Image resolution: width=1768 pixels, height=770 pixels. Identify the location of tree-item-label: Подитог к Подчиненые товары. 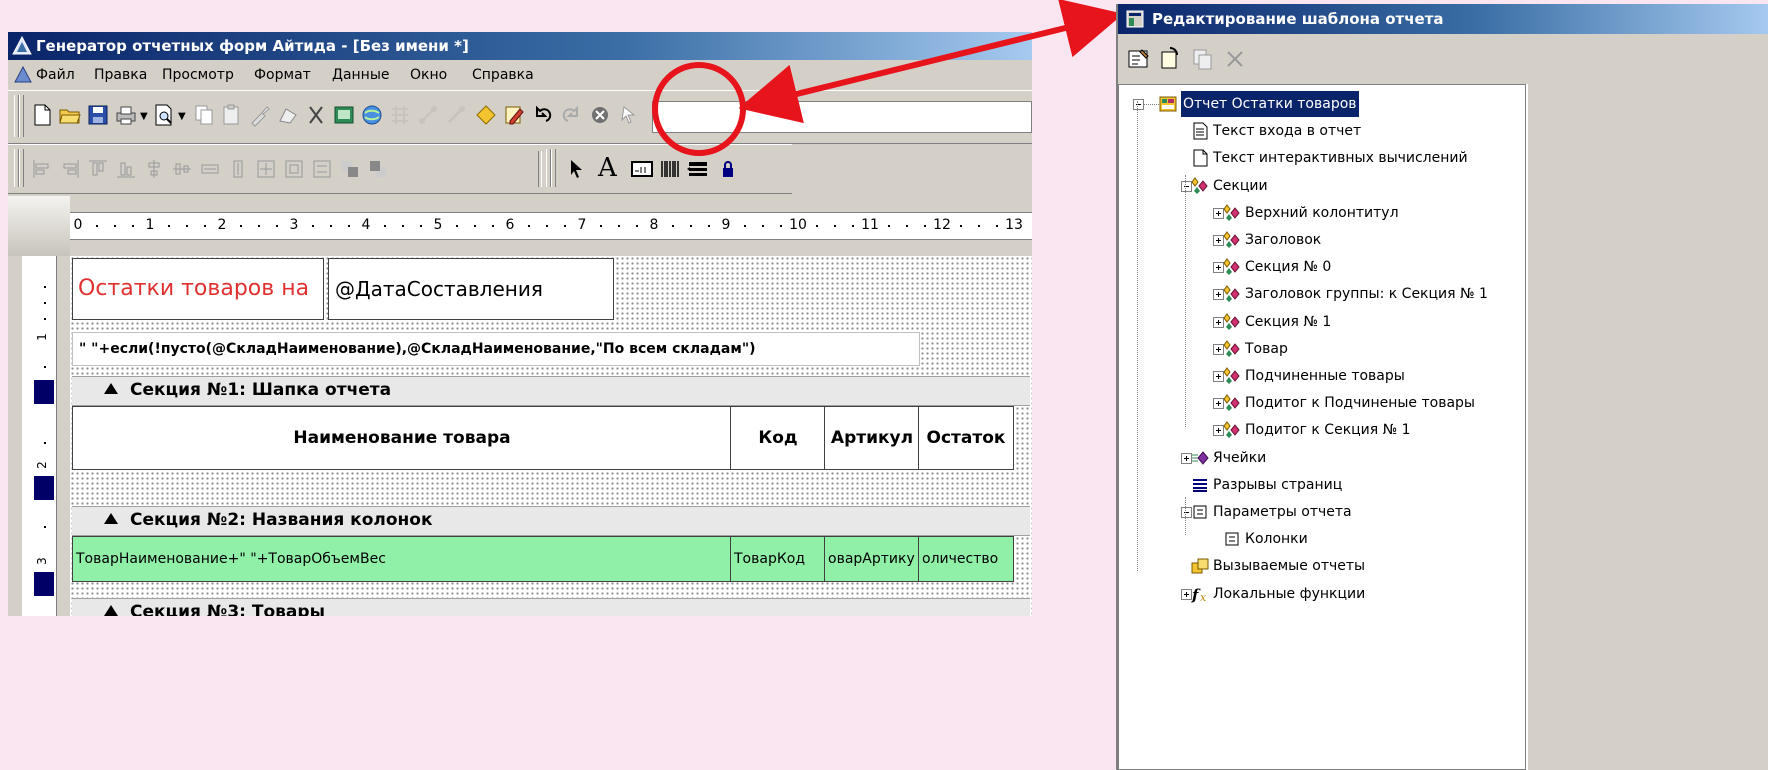
(1360, 403).